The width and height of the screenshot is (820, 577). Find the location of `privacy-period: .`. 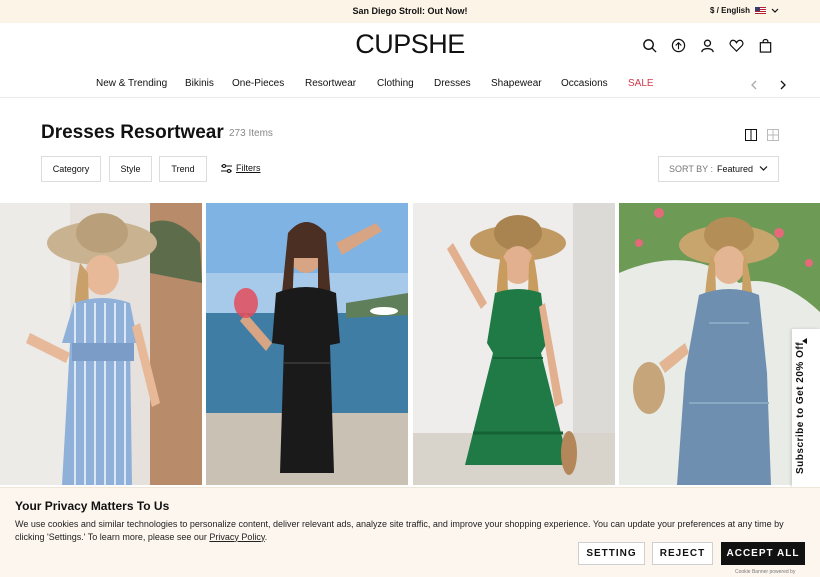

privacy-period: . is located at coordinates (266, 536).